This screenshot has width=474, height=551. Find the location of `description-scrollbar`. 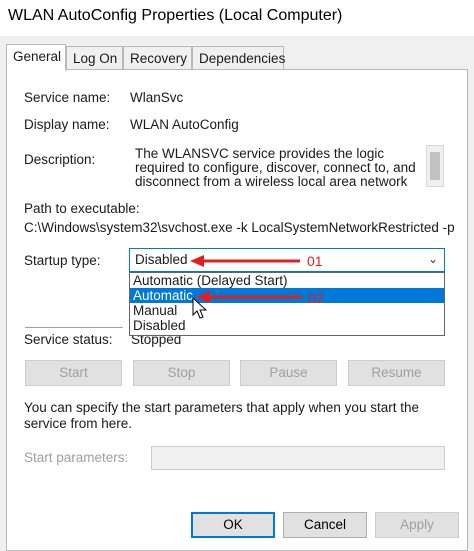

description-scrollbar is located at coordinates (435, 166).